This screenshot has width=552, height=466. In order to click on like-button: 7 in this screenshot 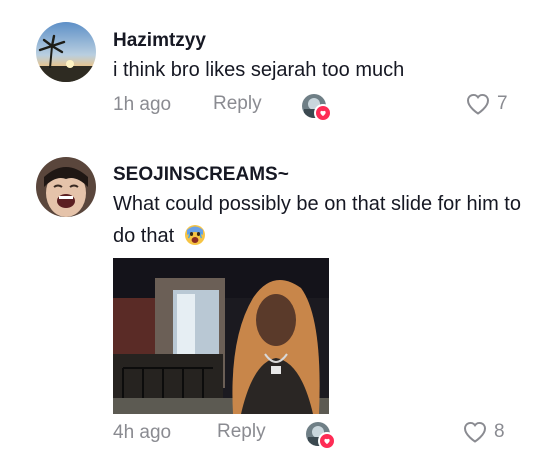, I will do `click(486, 104)`.